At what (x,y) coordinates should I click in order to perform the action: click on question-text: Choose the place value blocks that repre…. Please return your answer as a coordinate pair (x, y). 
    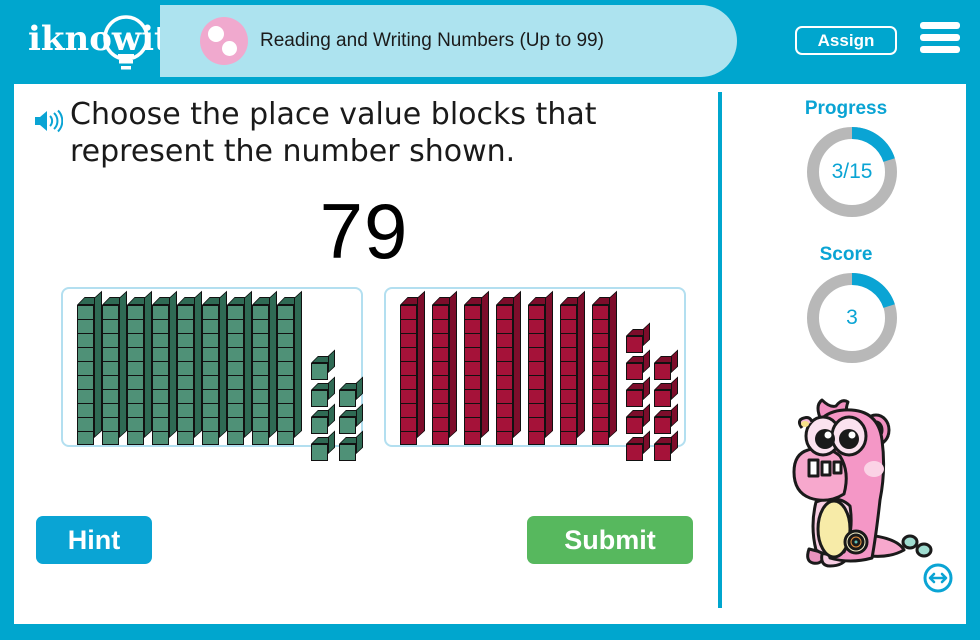
    Looking at the image, I should click on (333, 133).